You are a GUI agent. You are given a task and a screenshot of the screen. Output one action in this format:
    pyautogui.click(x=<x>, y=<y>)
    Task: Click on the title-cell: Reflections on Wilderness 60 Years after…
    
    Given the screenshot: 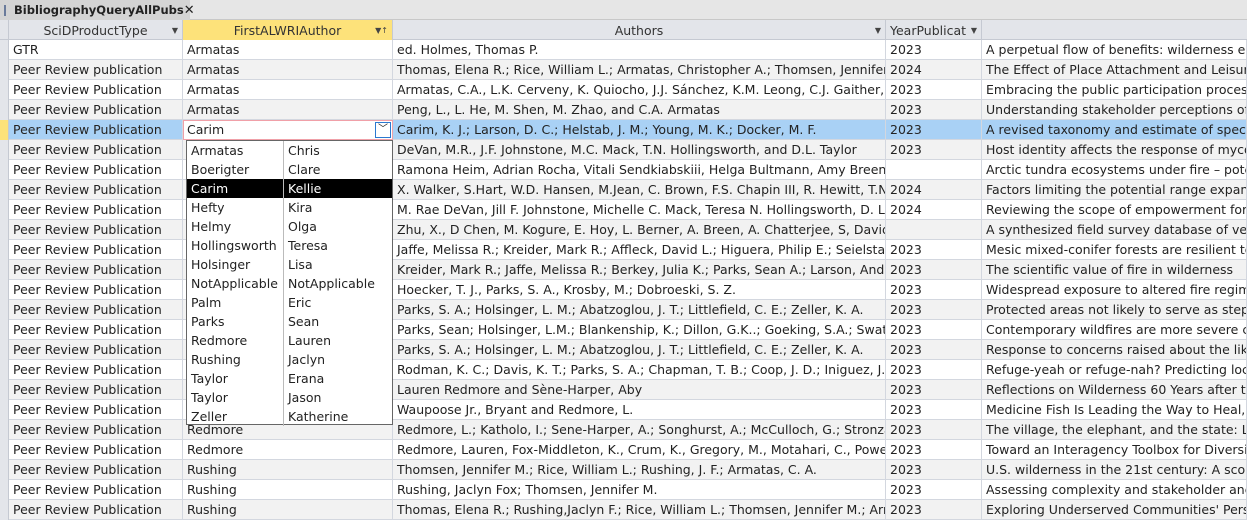 What is the action you would take?
    pyautogui.click(x=1114, y=390)
    